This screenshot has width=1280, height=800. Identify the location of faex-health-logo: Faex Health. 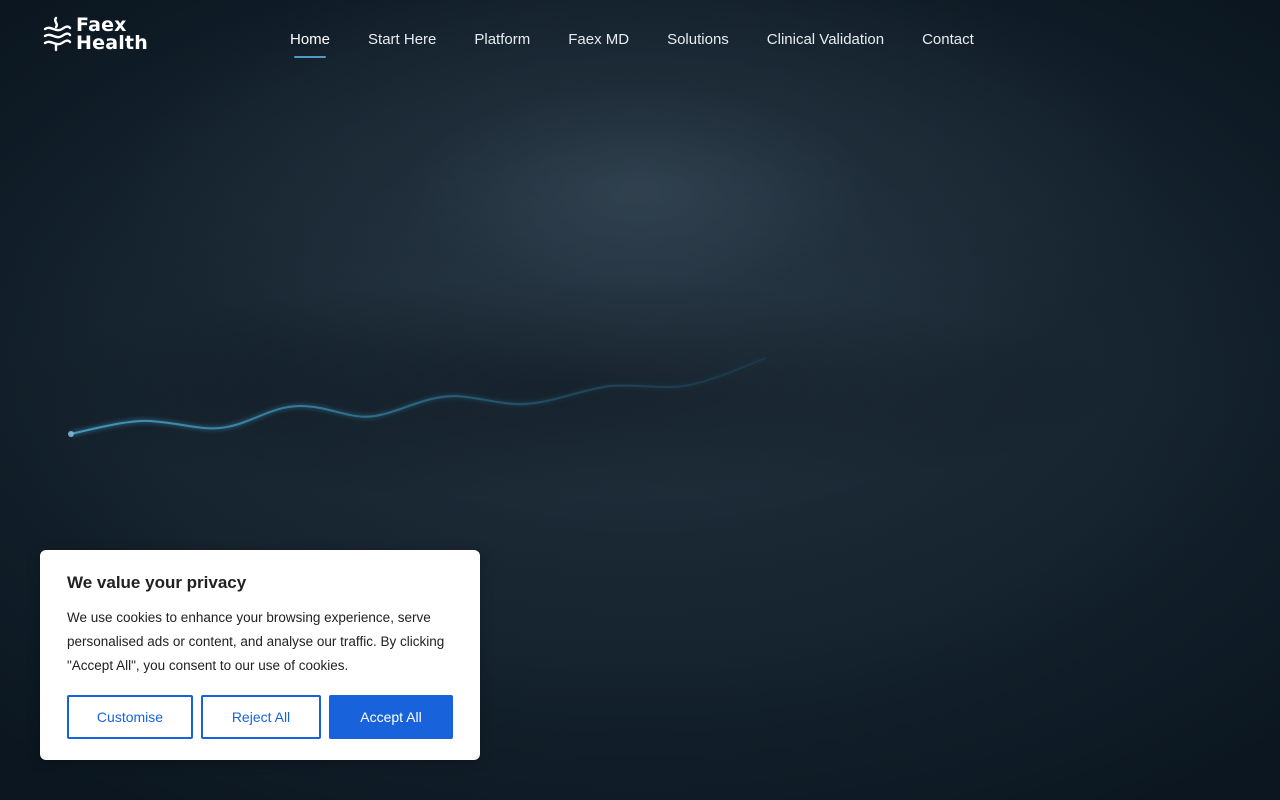
(95, 35).